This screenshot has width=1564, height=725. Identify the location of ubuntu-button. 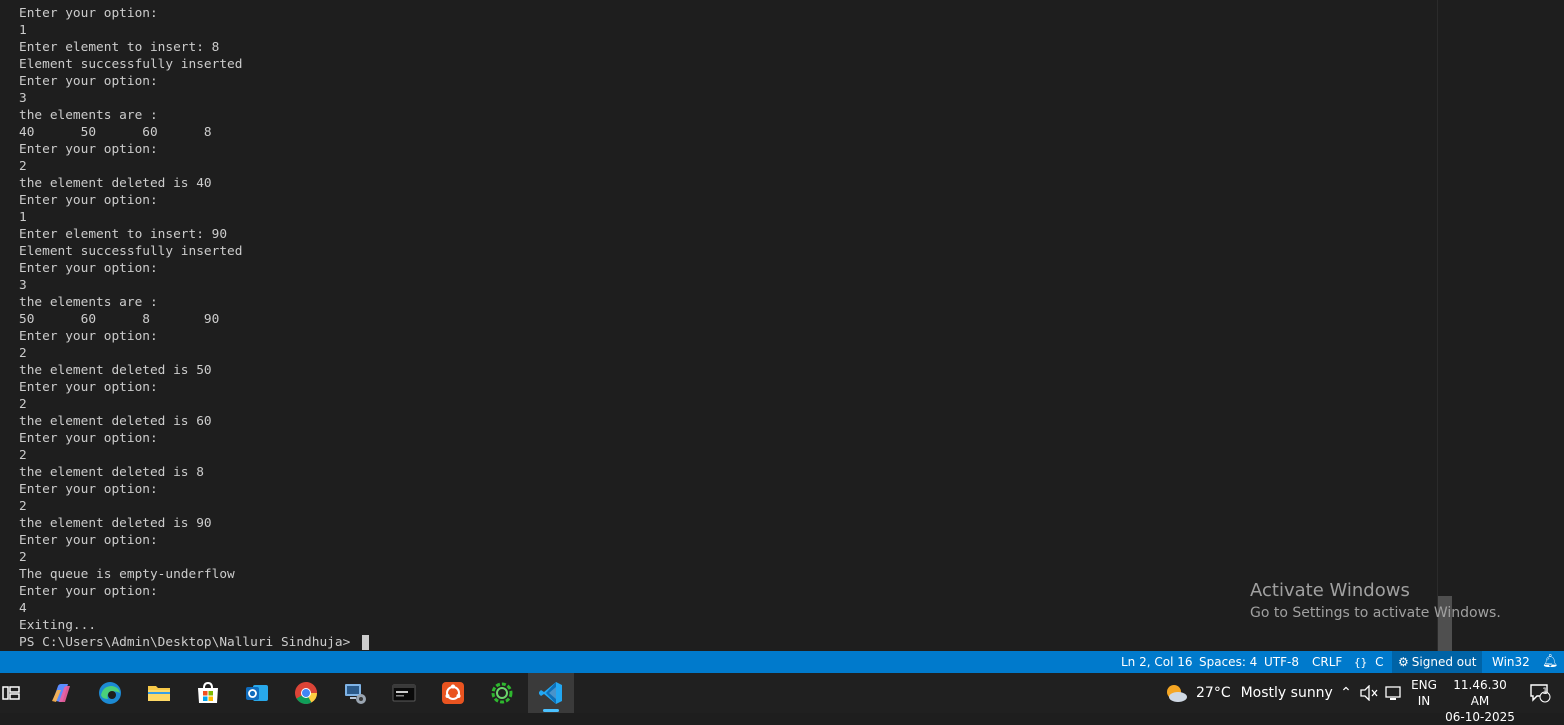
(453, 693).